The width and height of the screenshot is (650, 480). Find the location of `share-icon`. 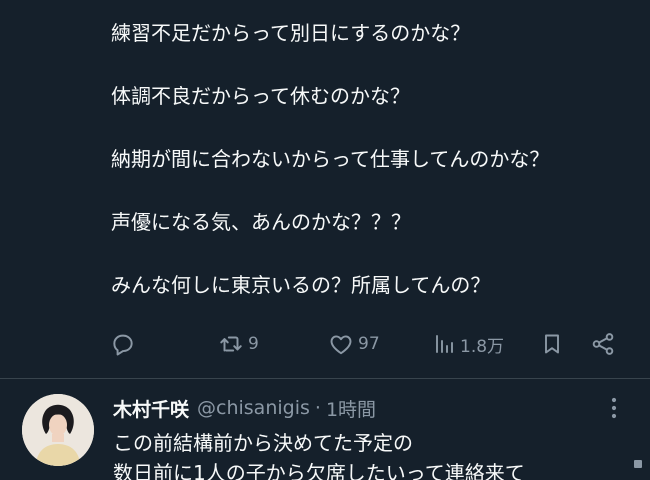

share-icon is located at coordinates (603, 344).